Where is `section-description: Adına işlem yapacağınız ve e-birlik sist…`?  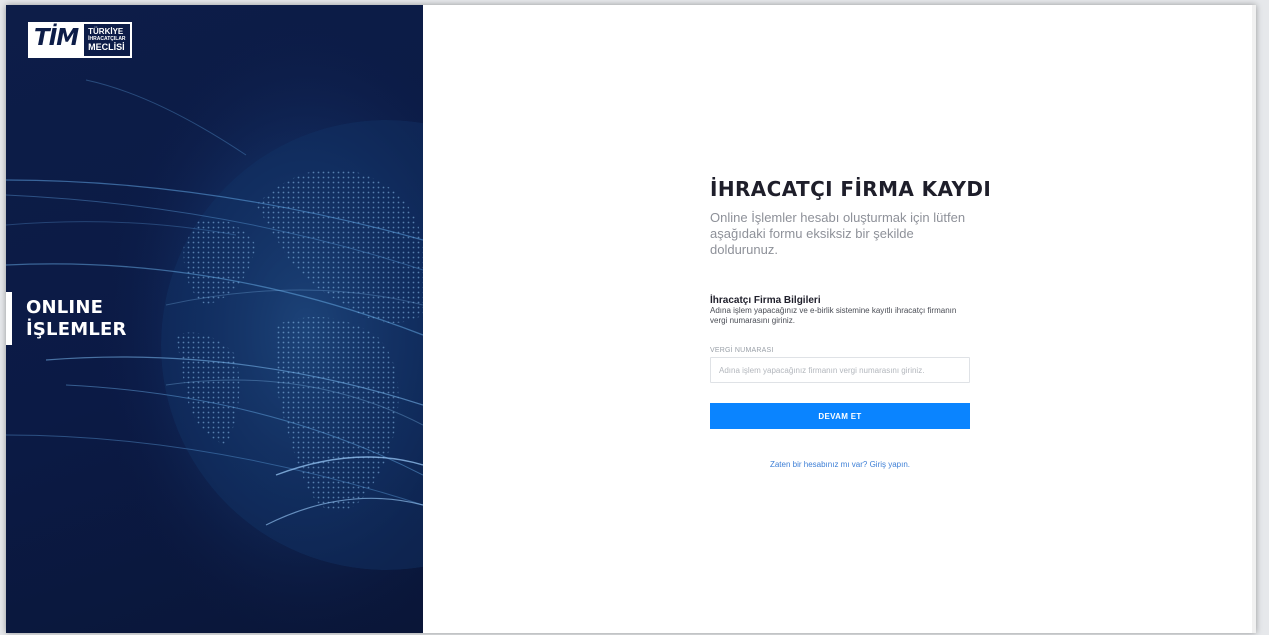
section-description: Adına işlem yapacağınız ve e-birlik sist… is located at coordinates (833, 315).